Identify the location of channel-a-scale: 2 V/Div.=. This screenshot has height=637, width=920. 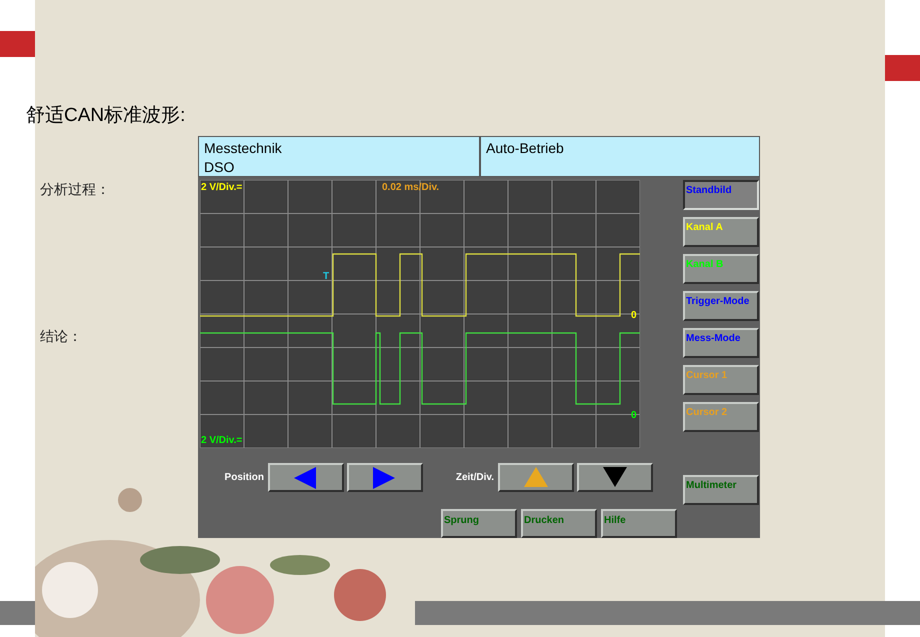
(221, 188).